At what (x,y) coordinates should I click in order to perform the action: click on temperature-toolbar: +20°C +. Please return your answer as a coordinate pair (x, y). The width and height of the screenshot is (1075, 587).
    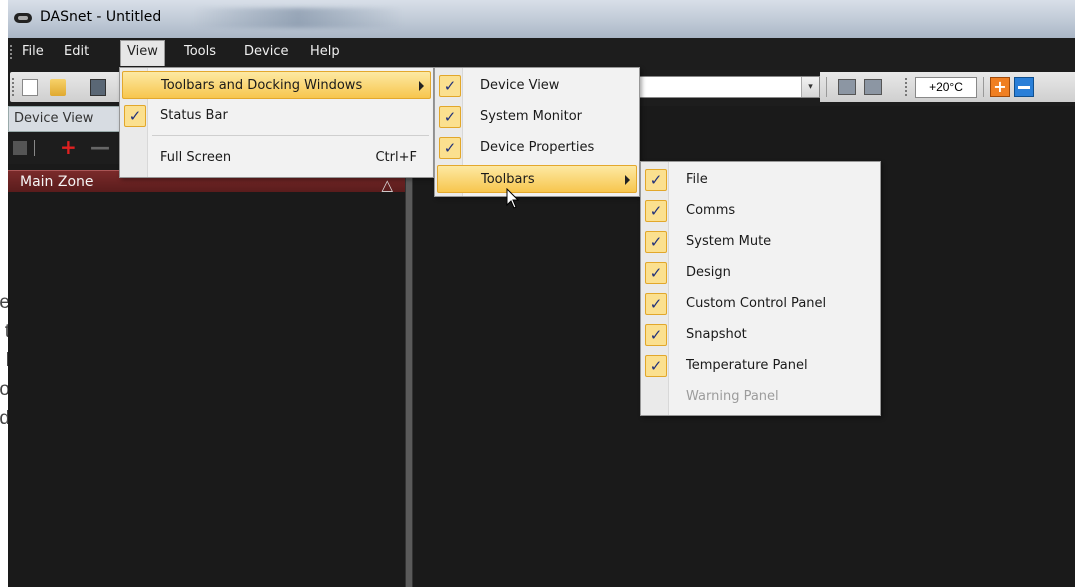
    Looking at the image, I should click on (947, 87).